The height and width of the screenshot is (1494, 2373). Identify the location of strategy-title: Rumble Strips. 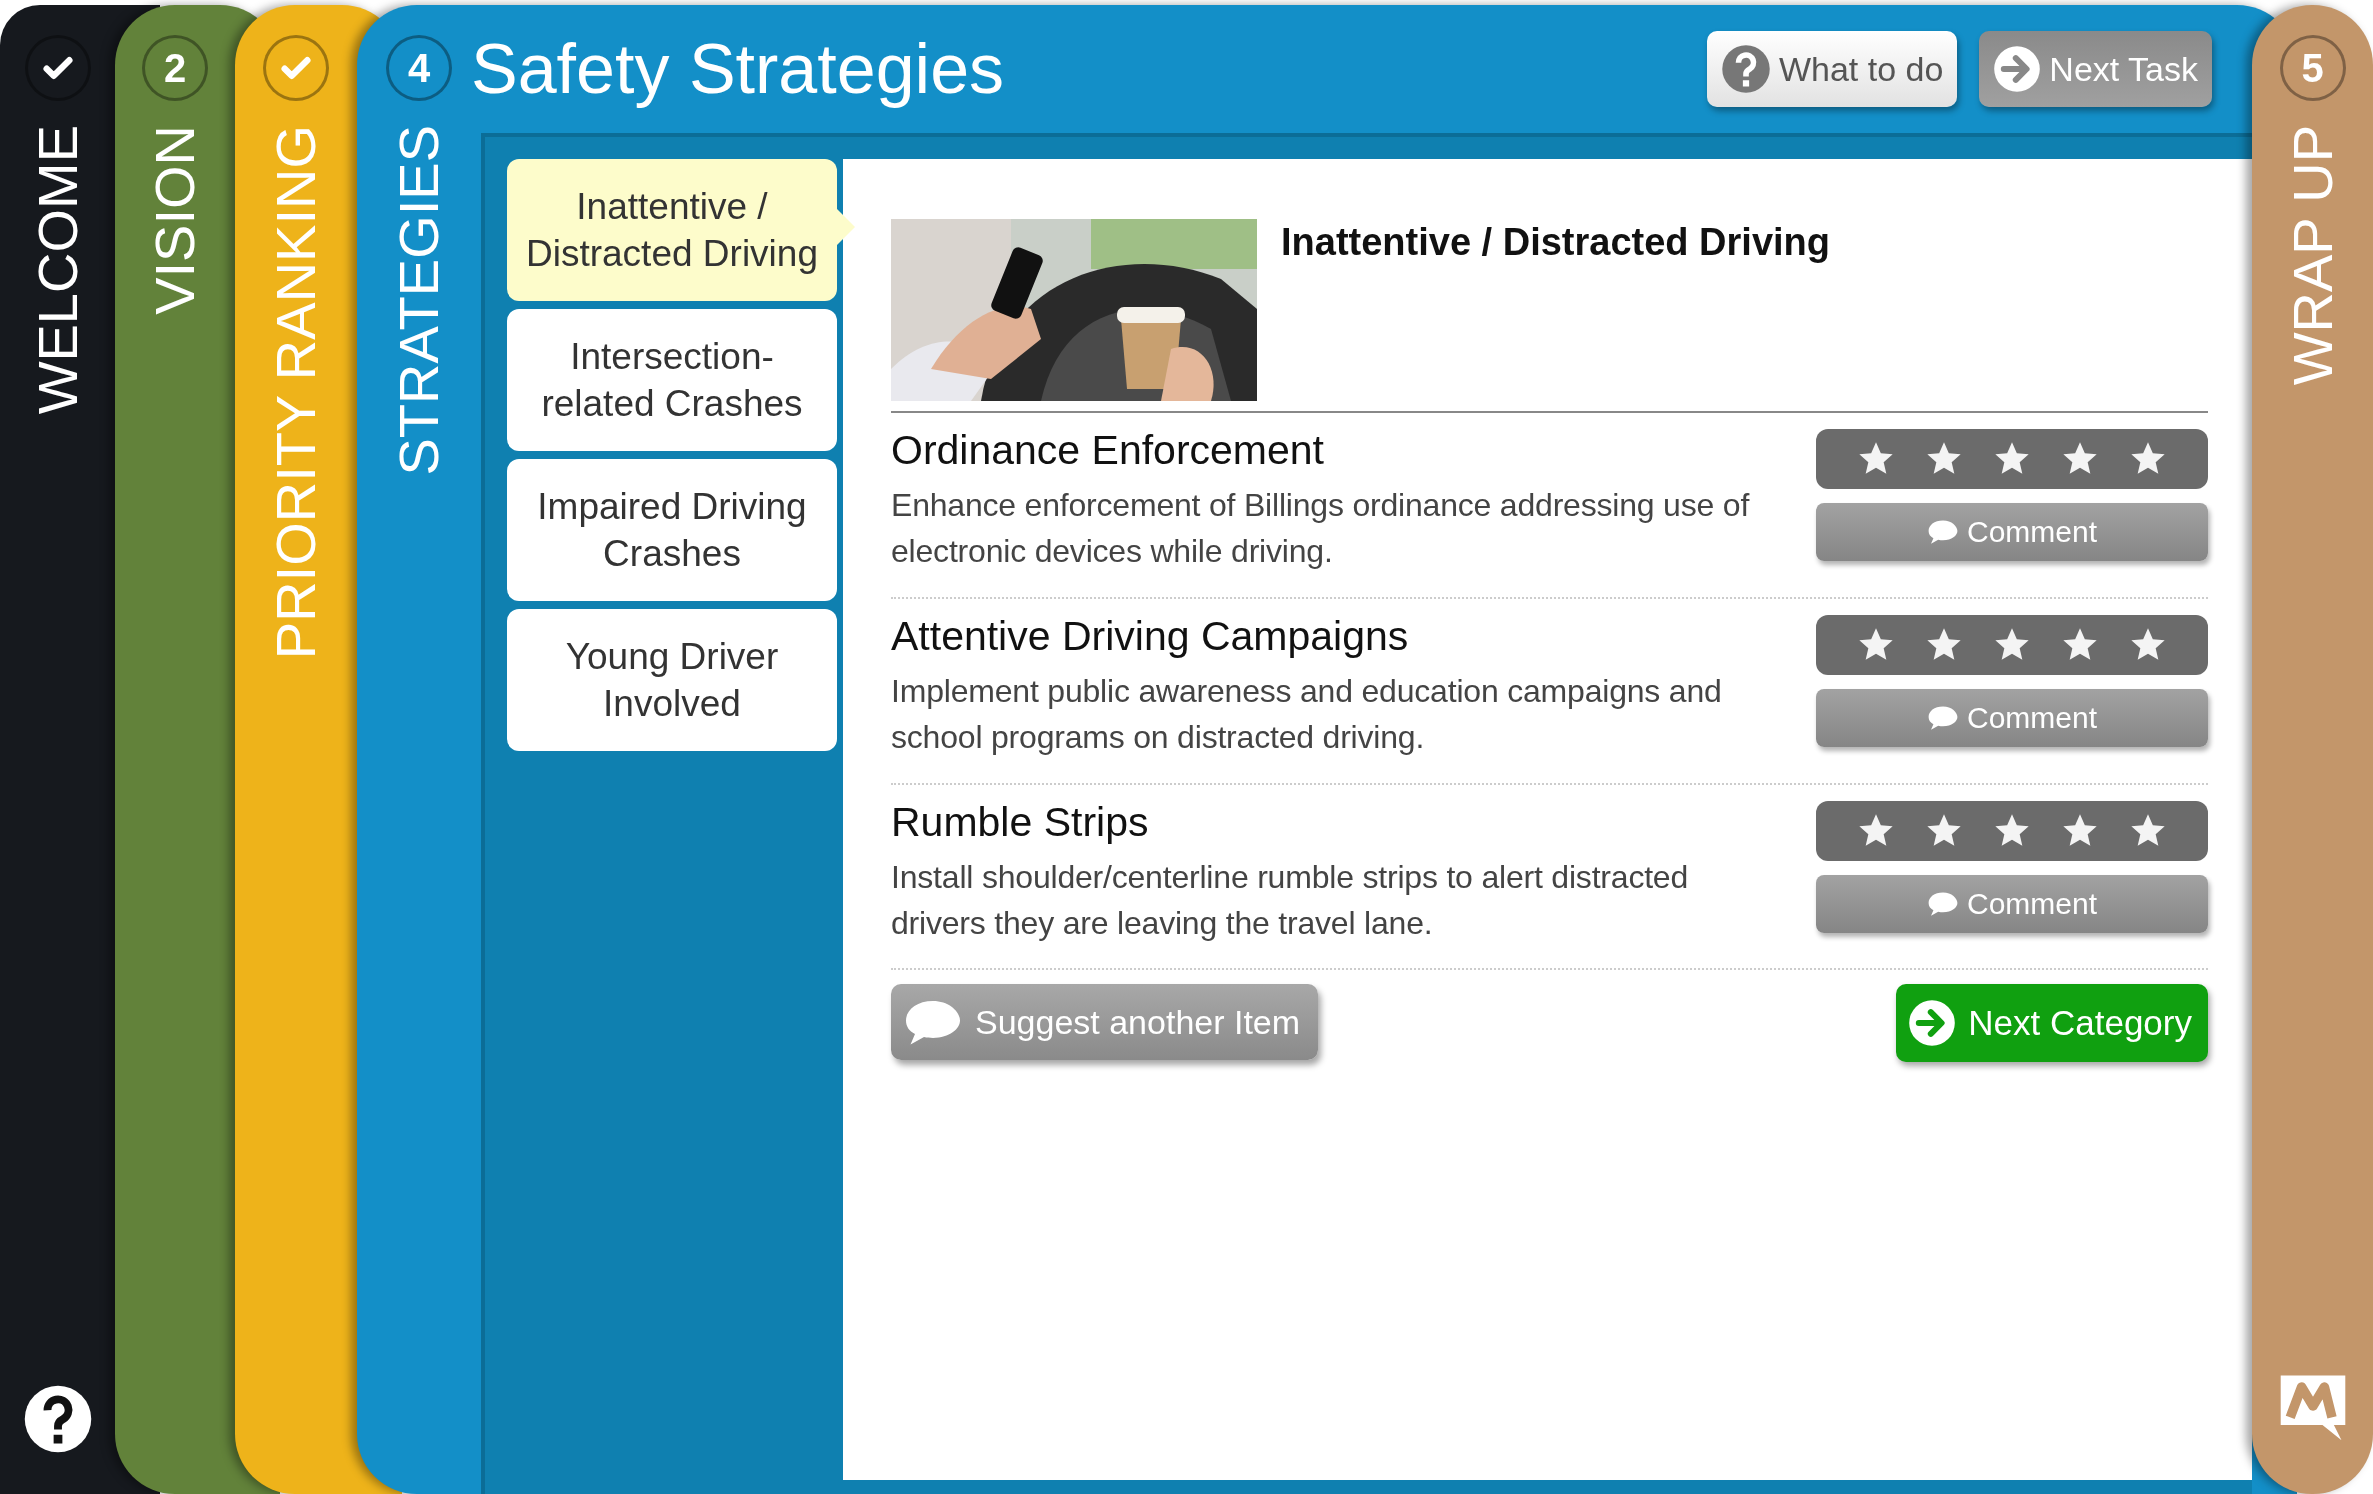
(1020, 822).